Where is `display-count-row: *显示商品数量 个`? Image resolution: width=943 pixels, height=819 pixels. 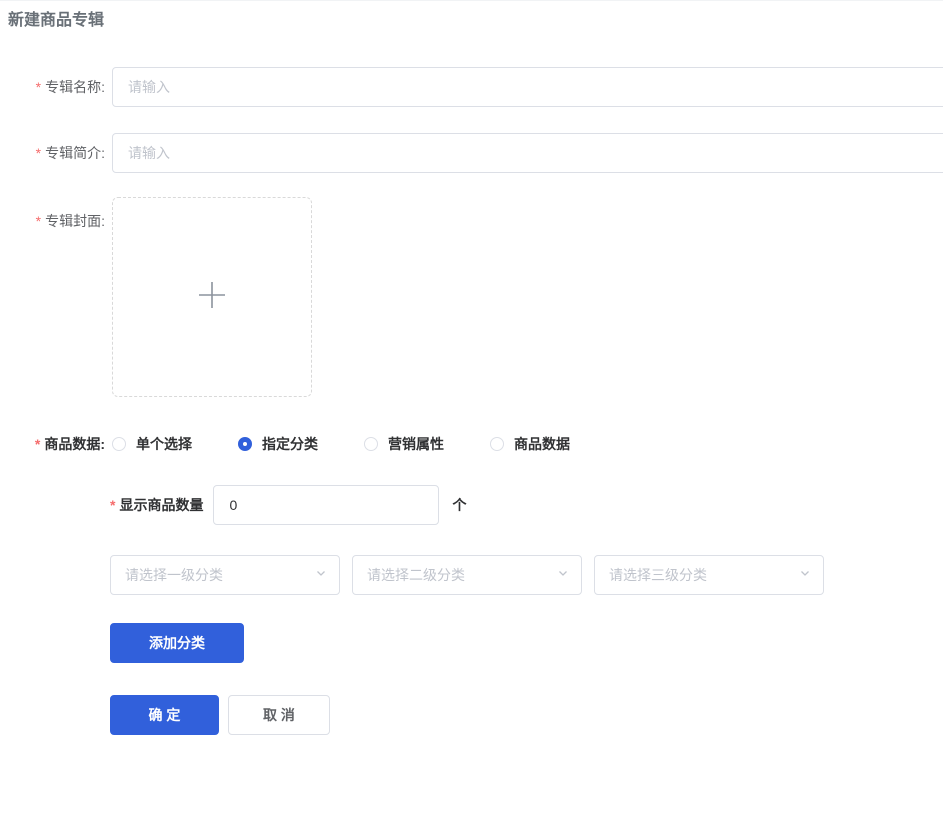
display-count-row: *显示商品数量 个 is located at coordinates (526, 505).